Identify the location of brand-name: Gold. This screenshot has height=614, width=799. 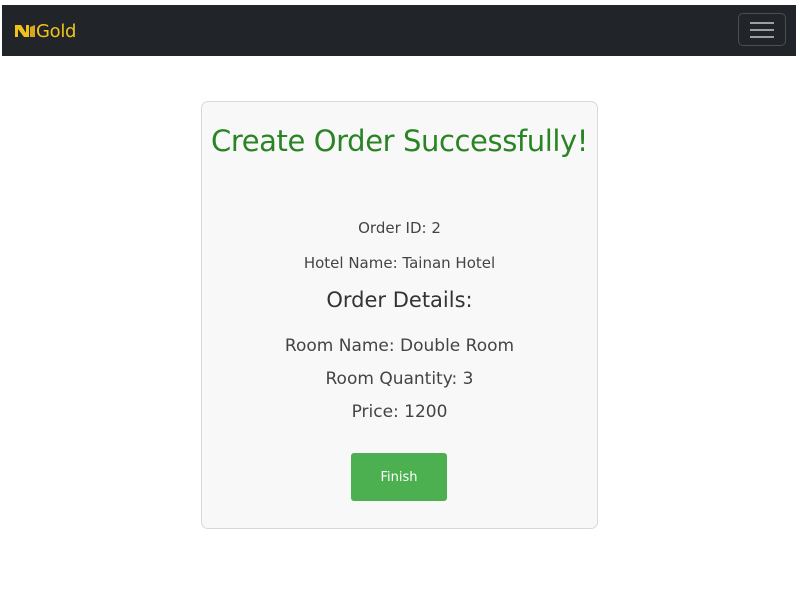
(56, 31).